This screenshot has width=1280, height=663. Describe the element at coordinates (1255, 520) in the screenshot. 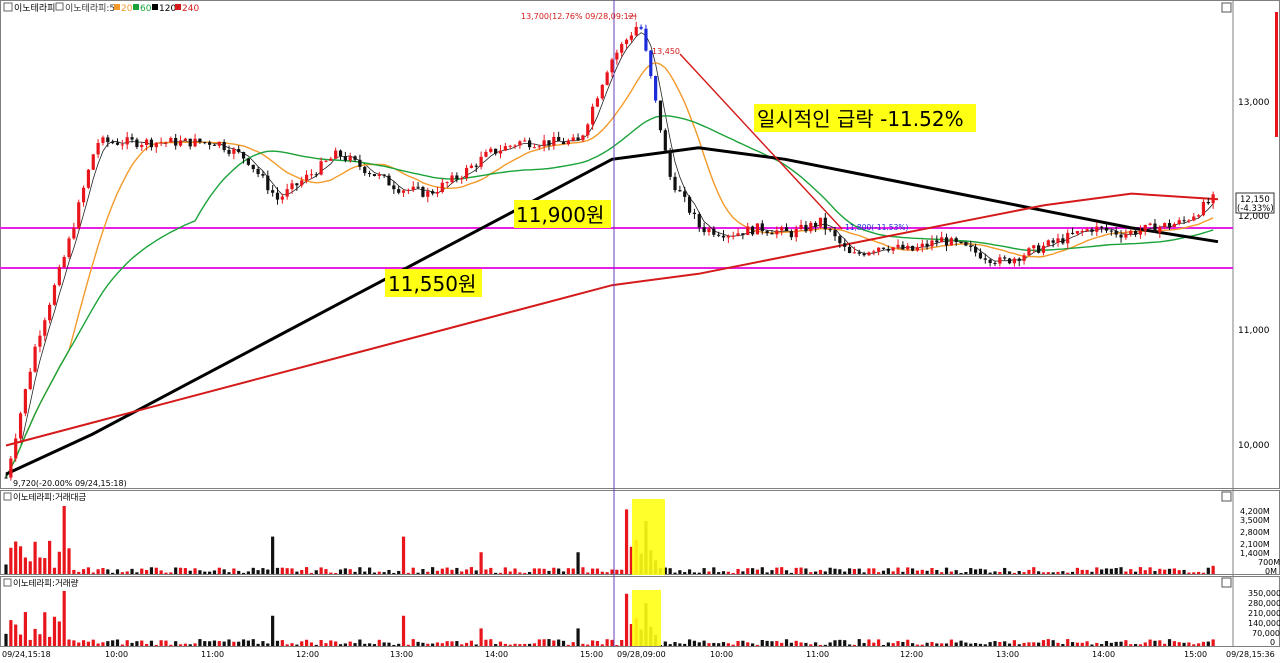

I see `y-tick: 3,500M` at that location.